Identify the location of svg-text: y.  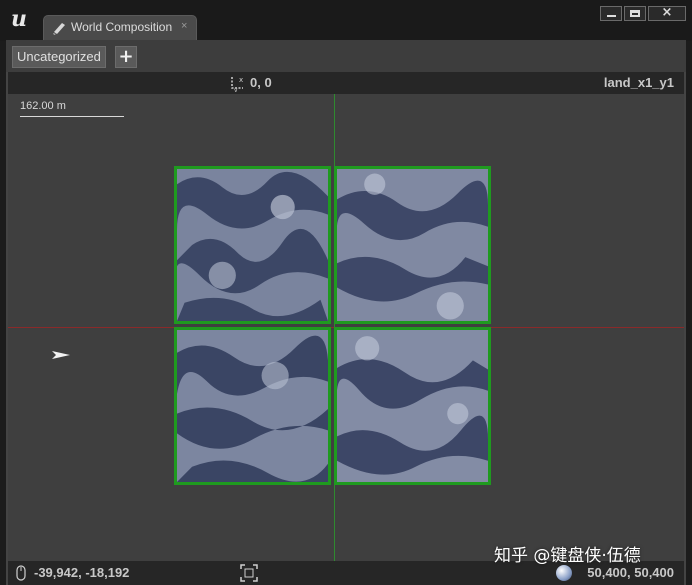
(236, 89).